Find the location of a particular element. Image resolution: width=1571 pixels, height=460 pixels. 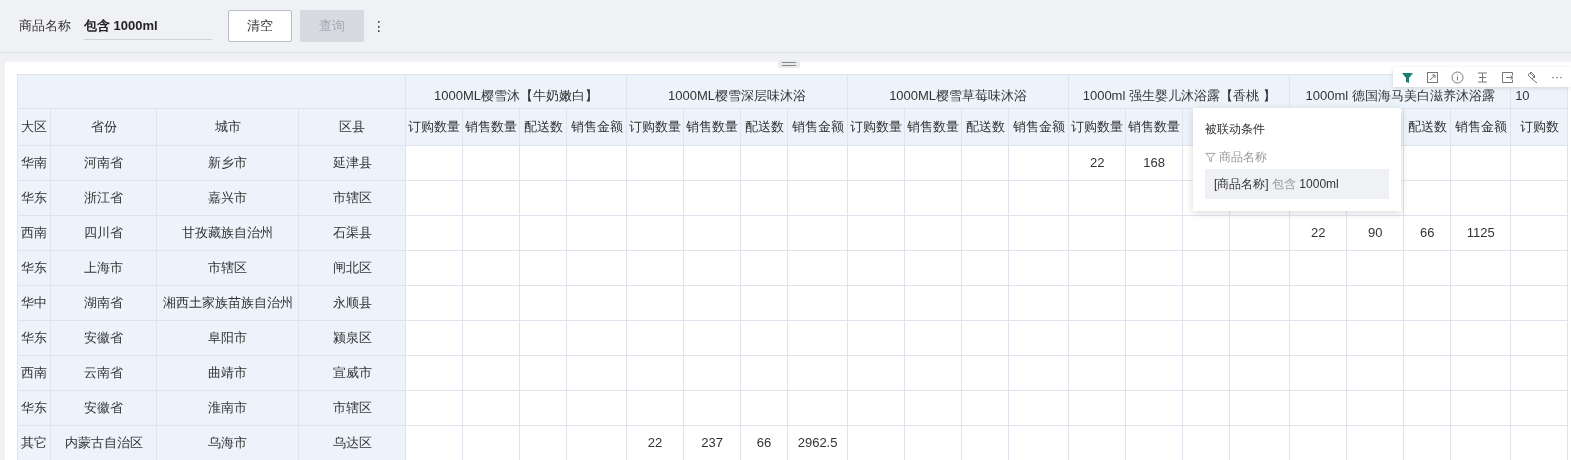

column-header: 订购数 is located at coordinates (1539, 127).